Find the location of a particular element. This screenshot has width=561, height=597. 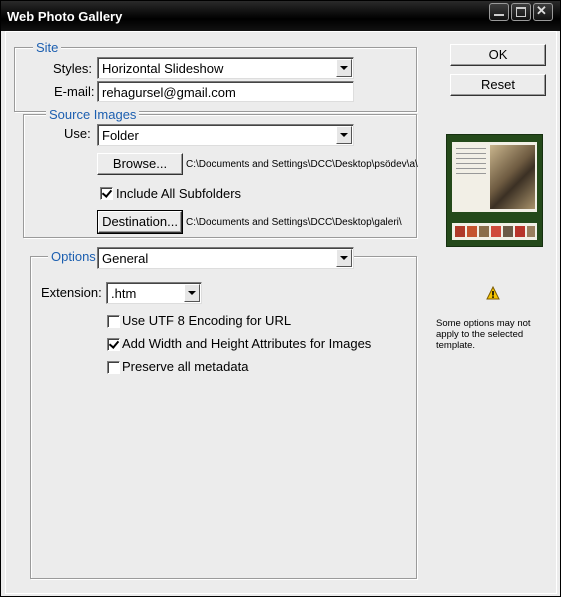

styles-select: Horizontal Slideshow is located at coordinates (225, 68).